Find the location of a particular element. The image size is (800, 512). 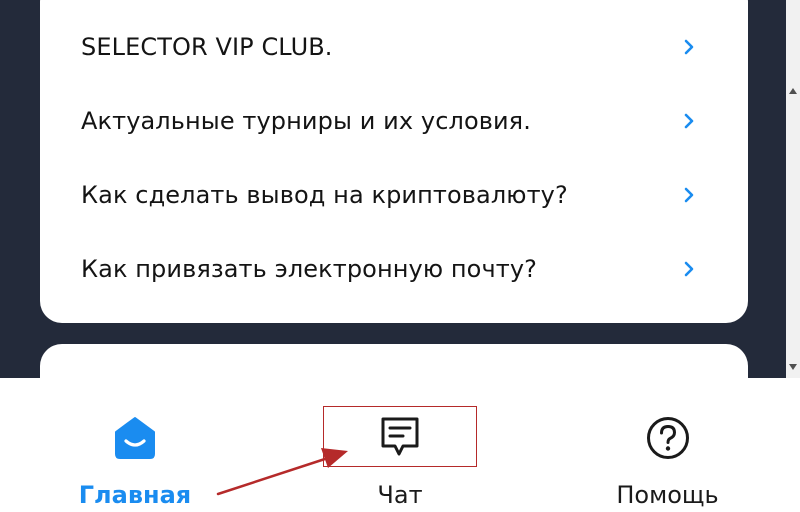

faq-item-link-email: Как привязать электронную почту? is located at coordinates (394, 269).